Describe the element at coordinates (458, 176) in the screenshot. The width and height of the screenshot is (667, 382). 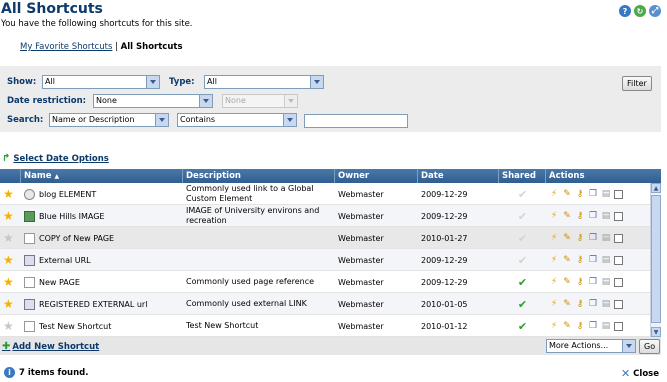
I see `col-date-header: Date` at that location.